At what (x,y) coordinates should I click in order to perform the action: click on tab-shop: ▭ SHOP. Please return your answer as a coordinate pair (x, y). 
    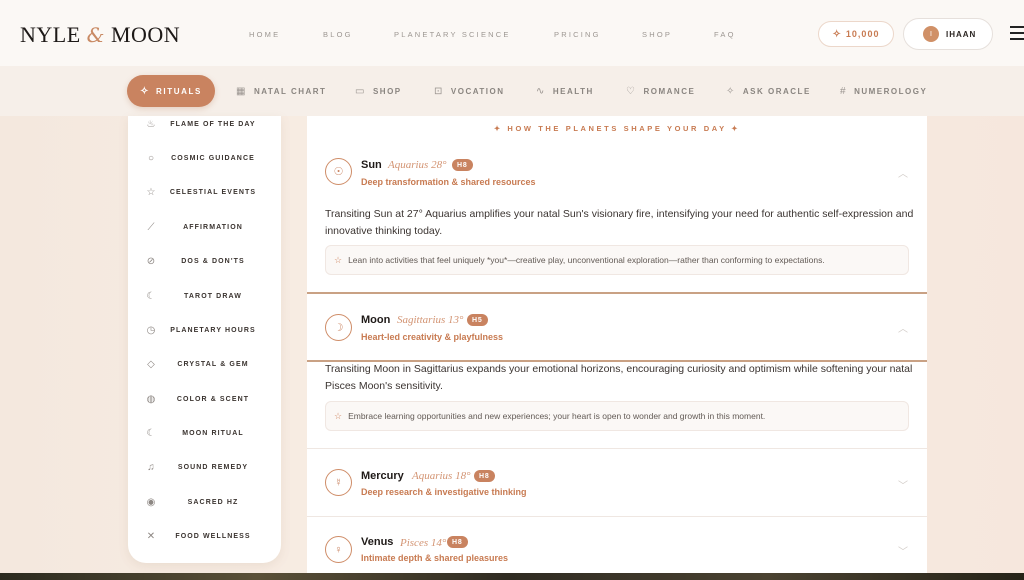
    Looking at the image, I should click on (378, 91).